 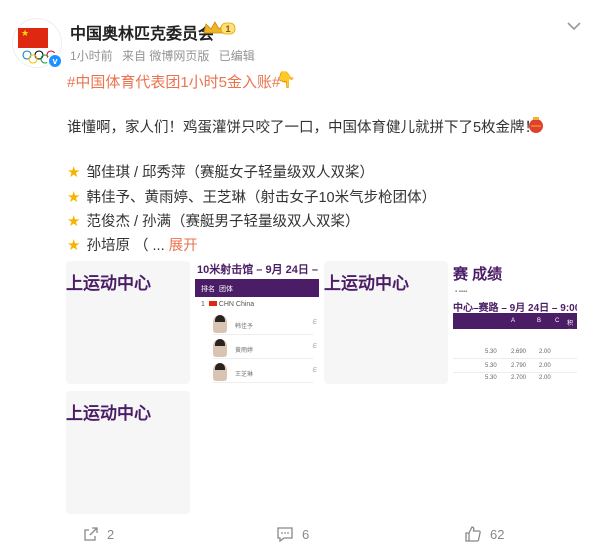 I want to click on winner-line: ★ 孙培原 （ ... 展开, so click(x=132, y=245).